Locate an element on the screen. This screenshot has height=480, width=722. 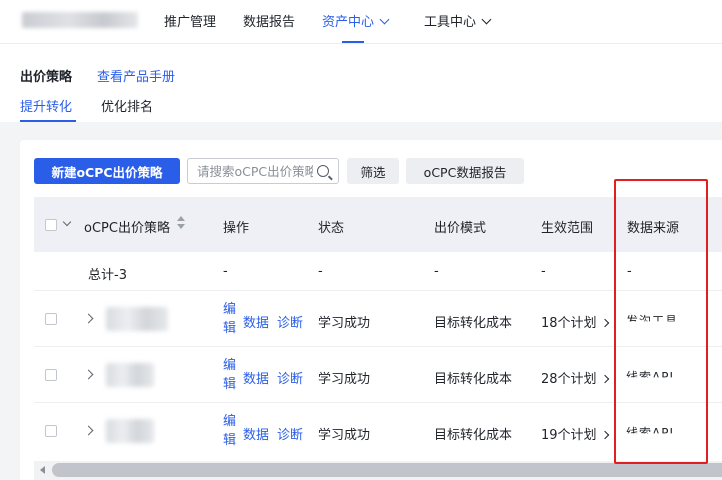
search-input is located at coordinates (255, 171).